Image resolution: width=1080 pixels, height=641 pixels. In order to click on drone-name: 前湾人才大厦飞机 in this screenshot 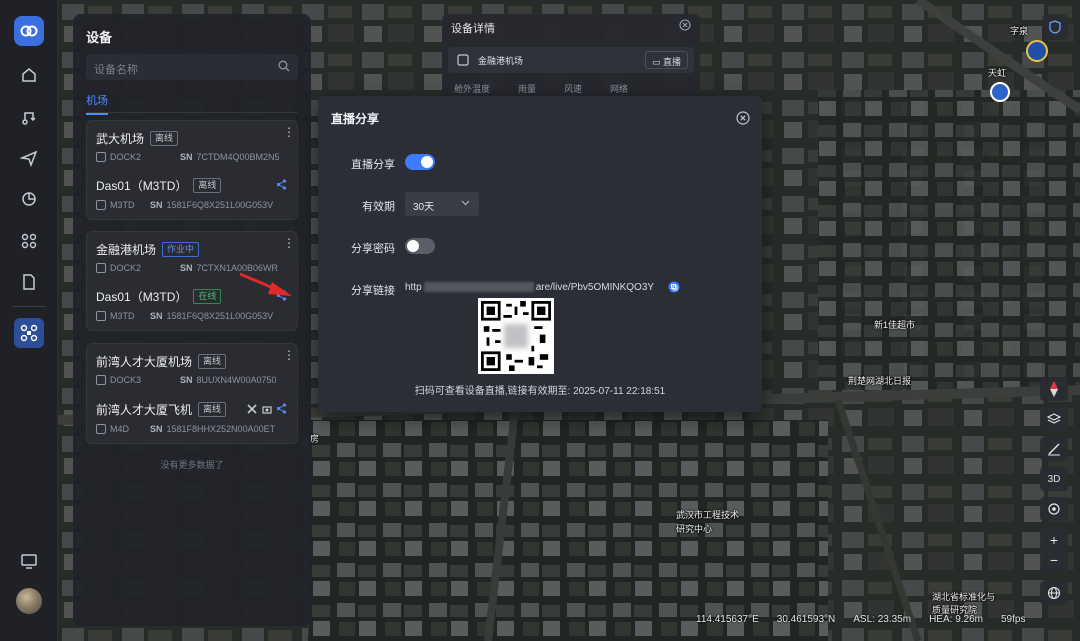, I will do `click(144, 410)`.